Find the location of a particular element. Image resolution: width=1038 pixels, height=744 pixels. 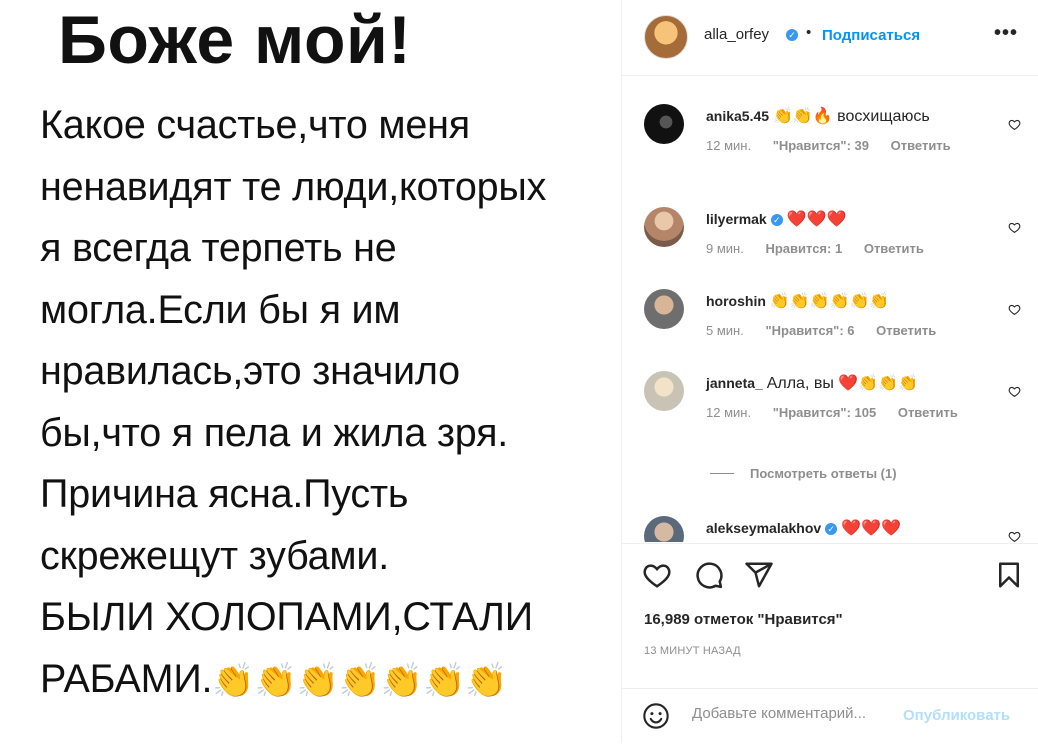

post-body-line: нравилась,это значило is located at coordinates (250, 371).